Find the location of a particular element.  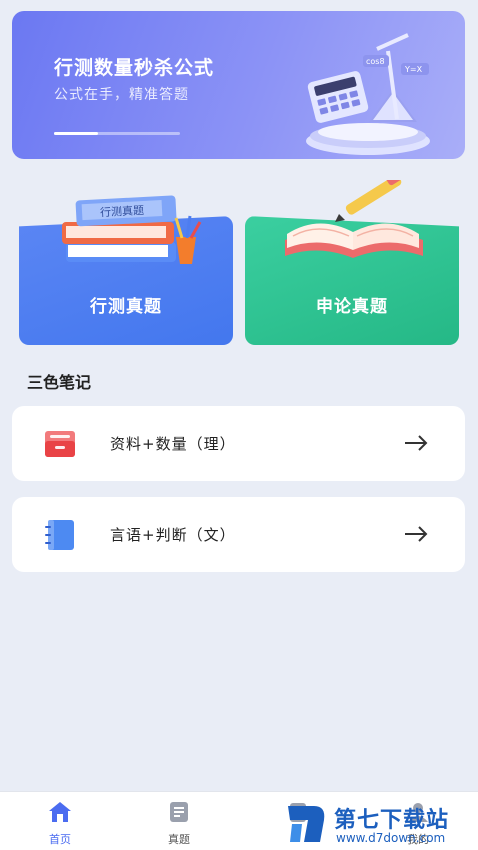

blue-notebook-icon is located at coordinates (59, 535).